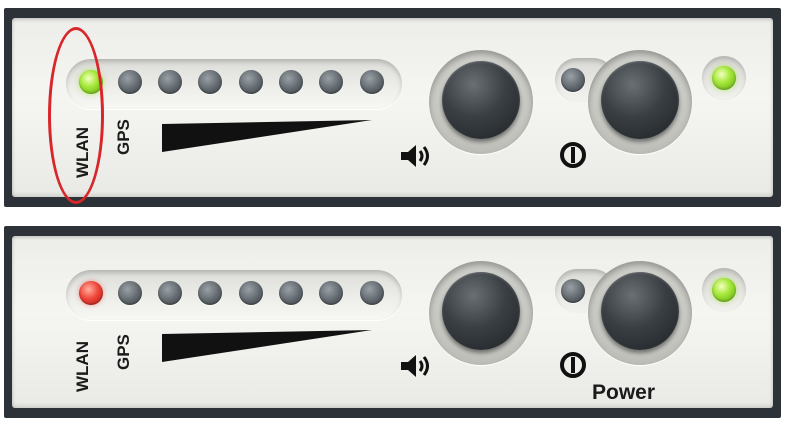 Image resolution: width=785 pixels, height=423 pixels. What do you see at coordinates (76, 115) in the screenshot?
I see `wlan-highlight-circle` at bounding box center [76, 115].